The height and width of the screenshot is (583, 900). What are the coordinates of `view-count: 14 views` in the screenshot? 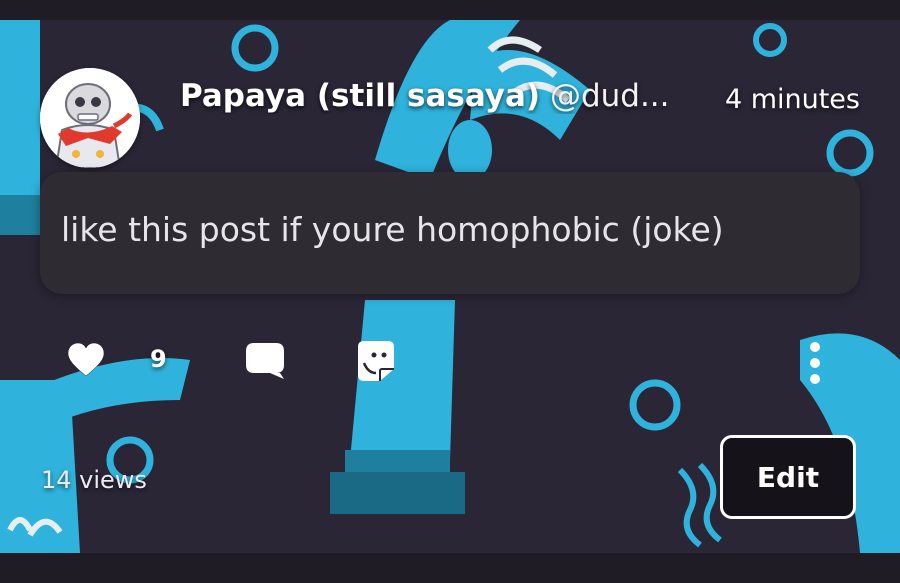 It's located at (94, 480).